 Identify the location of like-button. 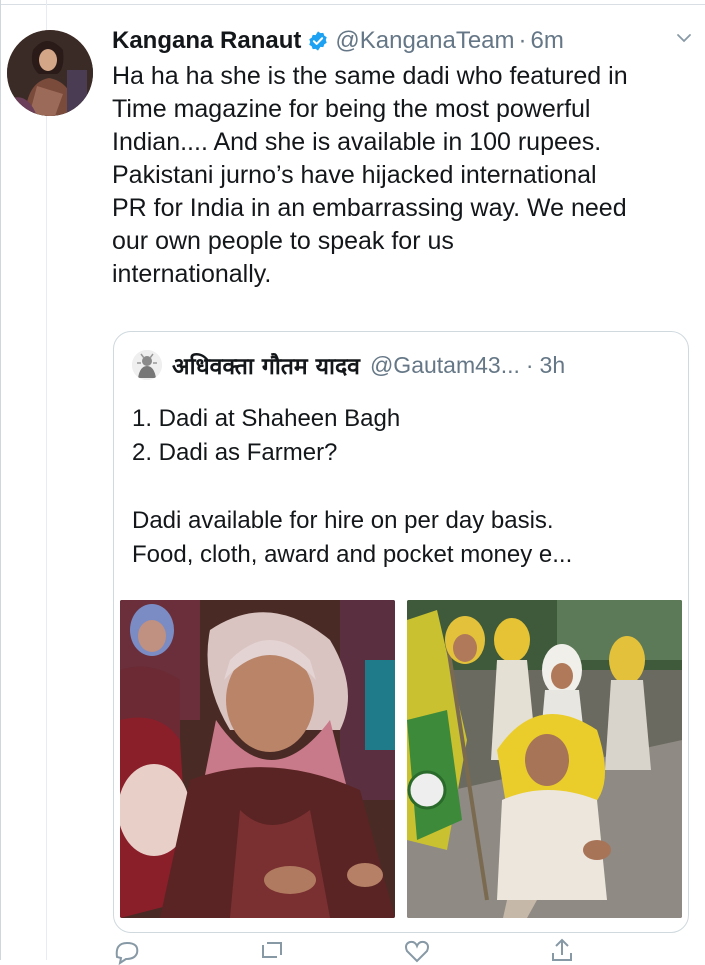
(474, 950).